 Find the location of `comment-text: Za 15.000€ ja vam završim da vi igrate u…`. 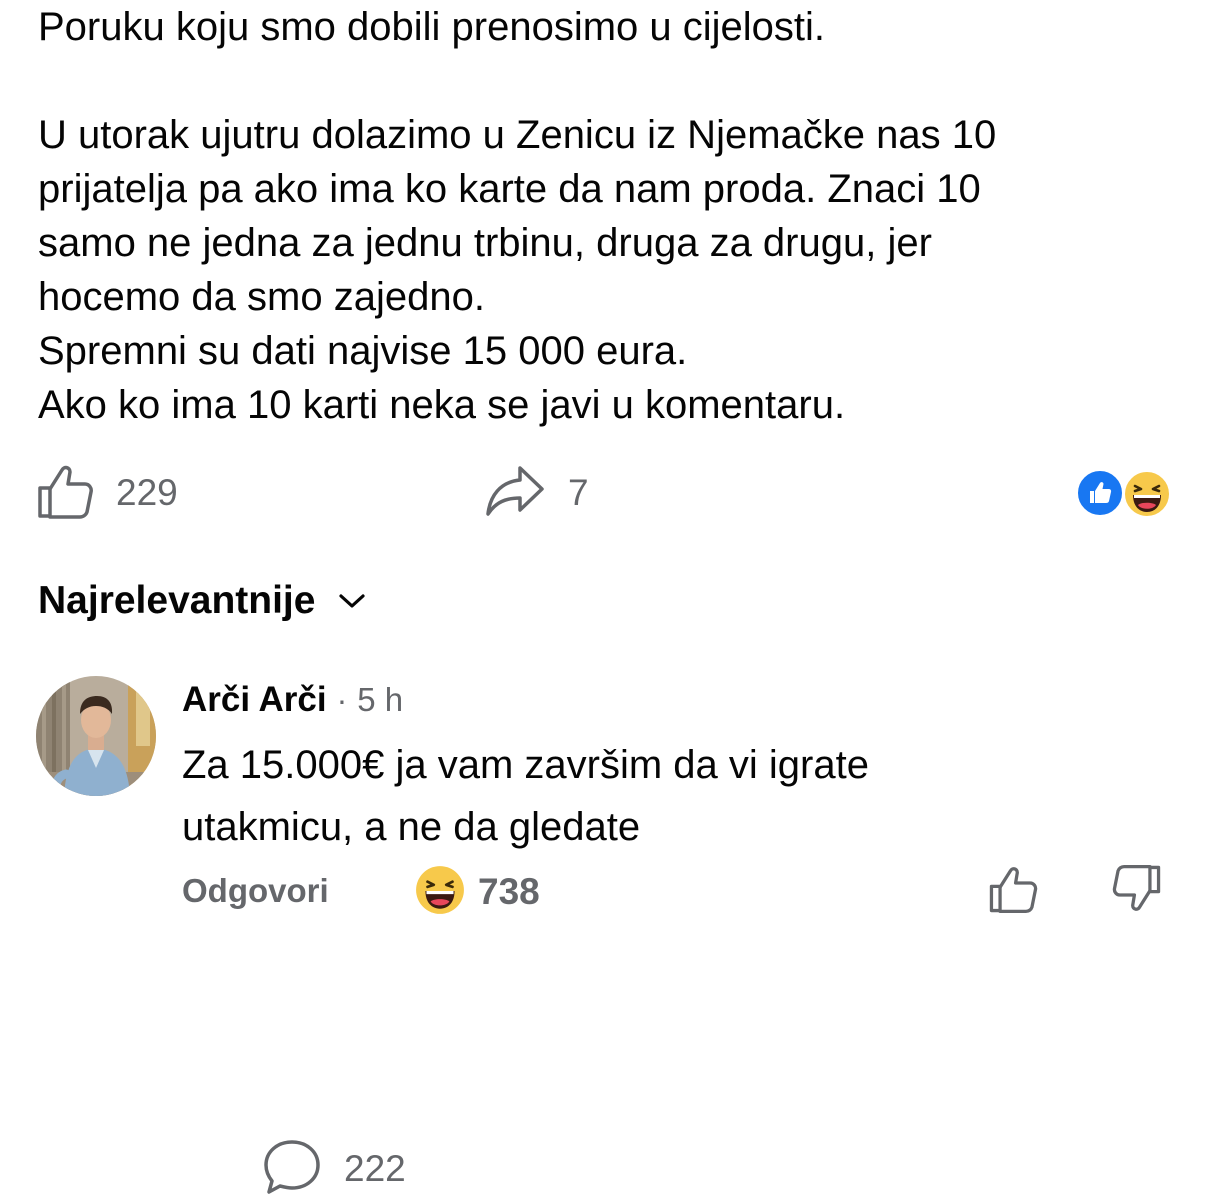

comment-text: Za 15.000€ ja vam završim da vi igrate u… is located at coordinates (677, 796).